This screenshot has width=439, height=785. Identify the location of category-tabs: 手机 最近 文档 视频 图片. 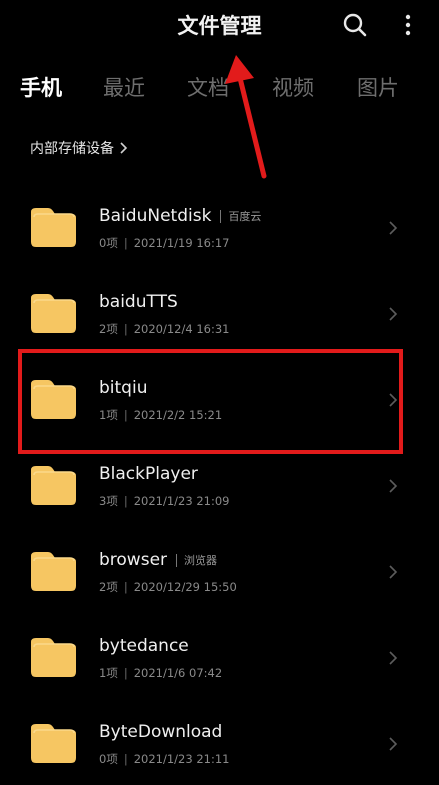
(219, 92).